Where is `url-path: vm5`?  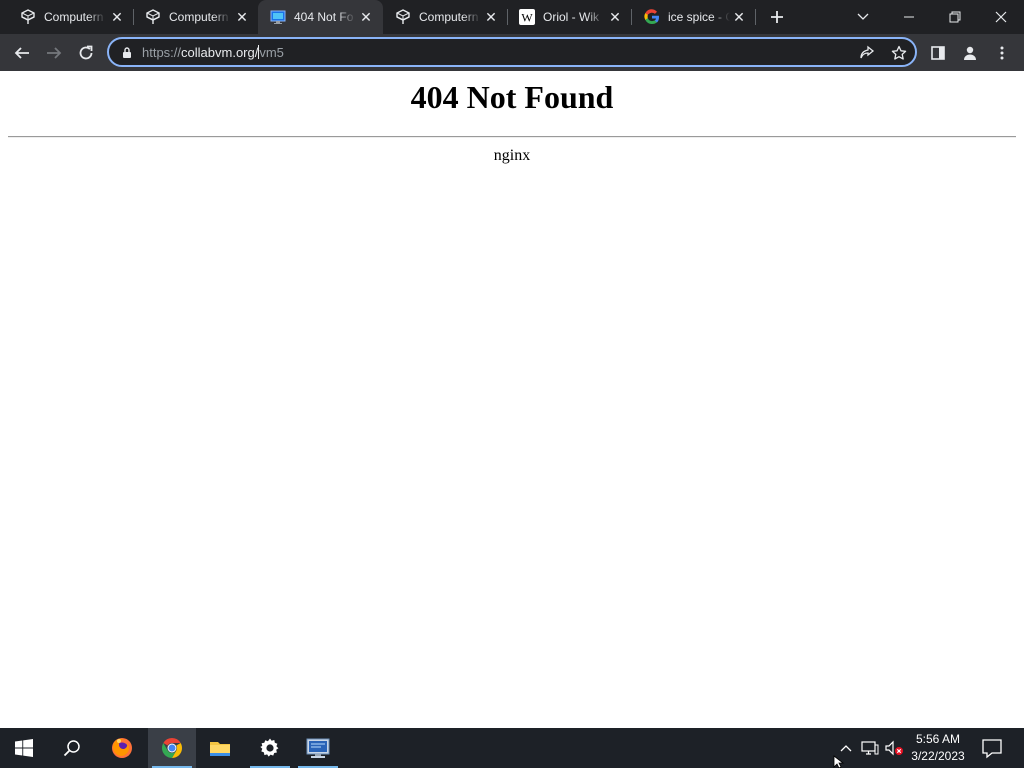
url-path: vm5 is located at coordinates (271, 52).